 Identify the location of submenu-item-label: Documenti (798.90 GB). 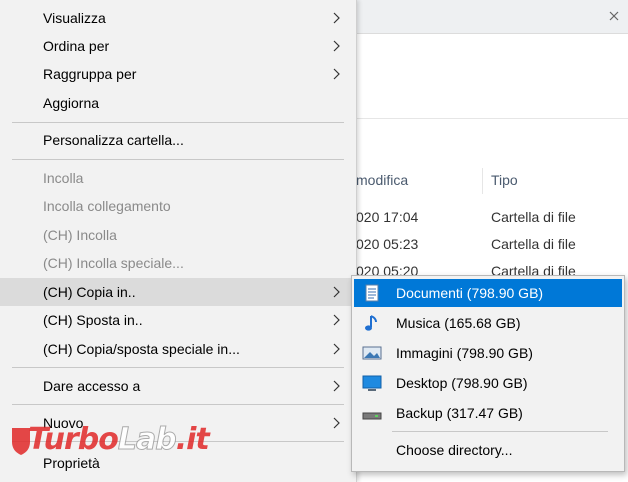
(470, 293).